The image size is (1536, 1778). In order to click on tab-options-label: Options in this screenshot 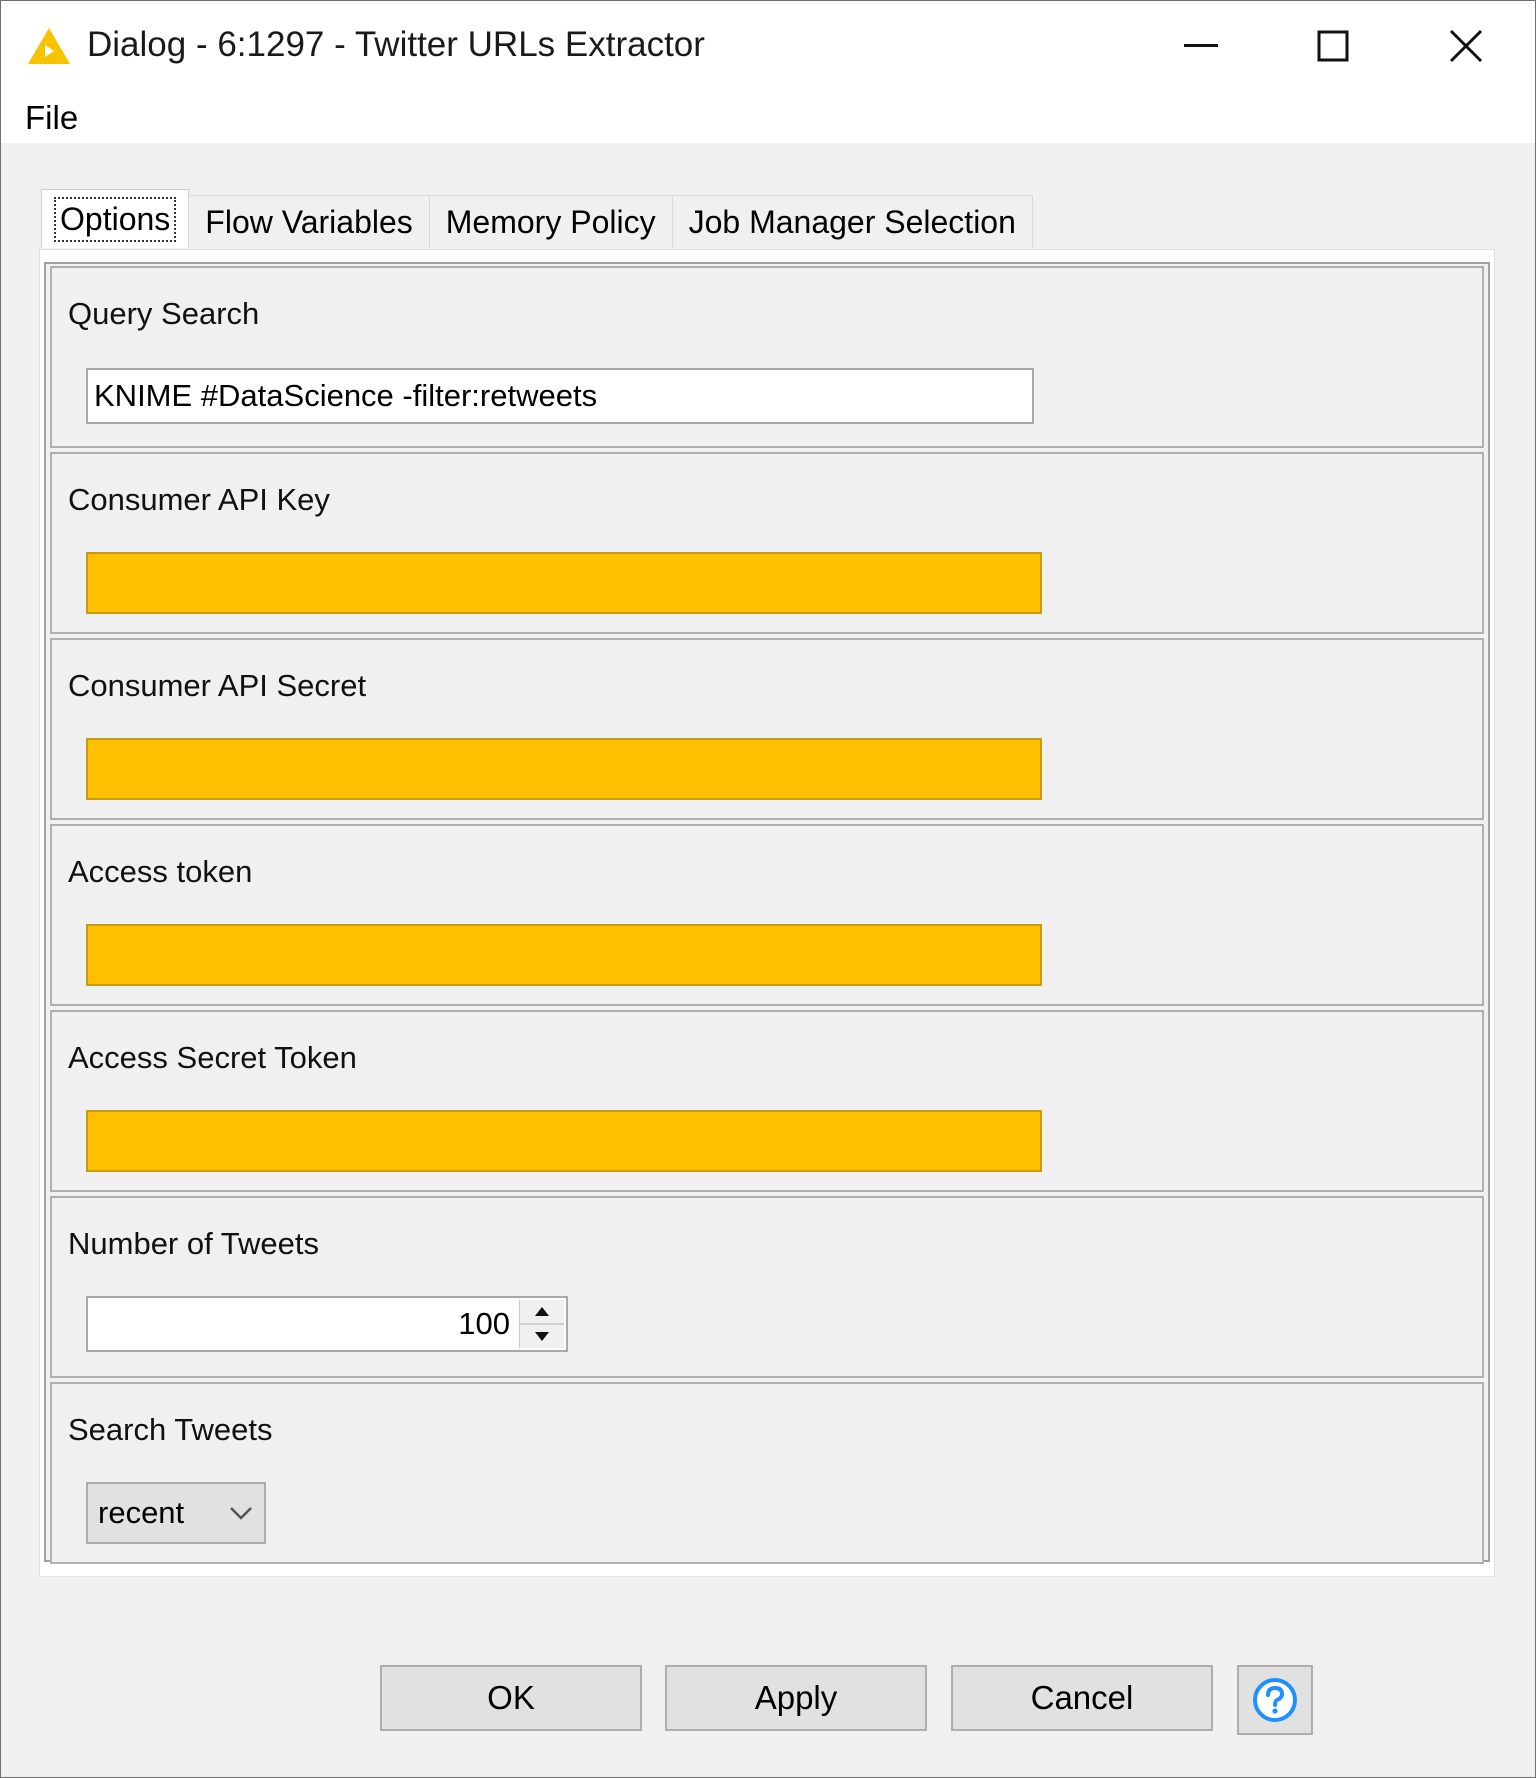, I will do `click(115, 219)`.